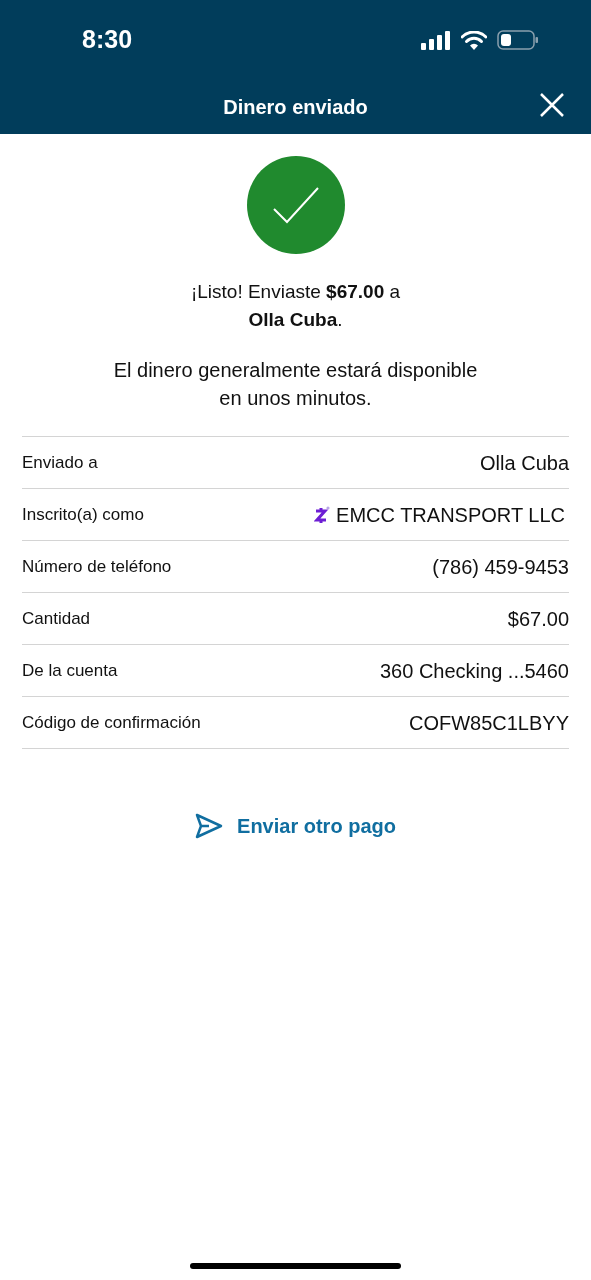  What do you see at coordinates (474, 40) in the screenshot?
I see `wifi-icon` at bounding box center [474, 40].